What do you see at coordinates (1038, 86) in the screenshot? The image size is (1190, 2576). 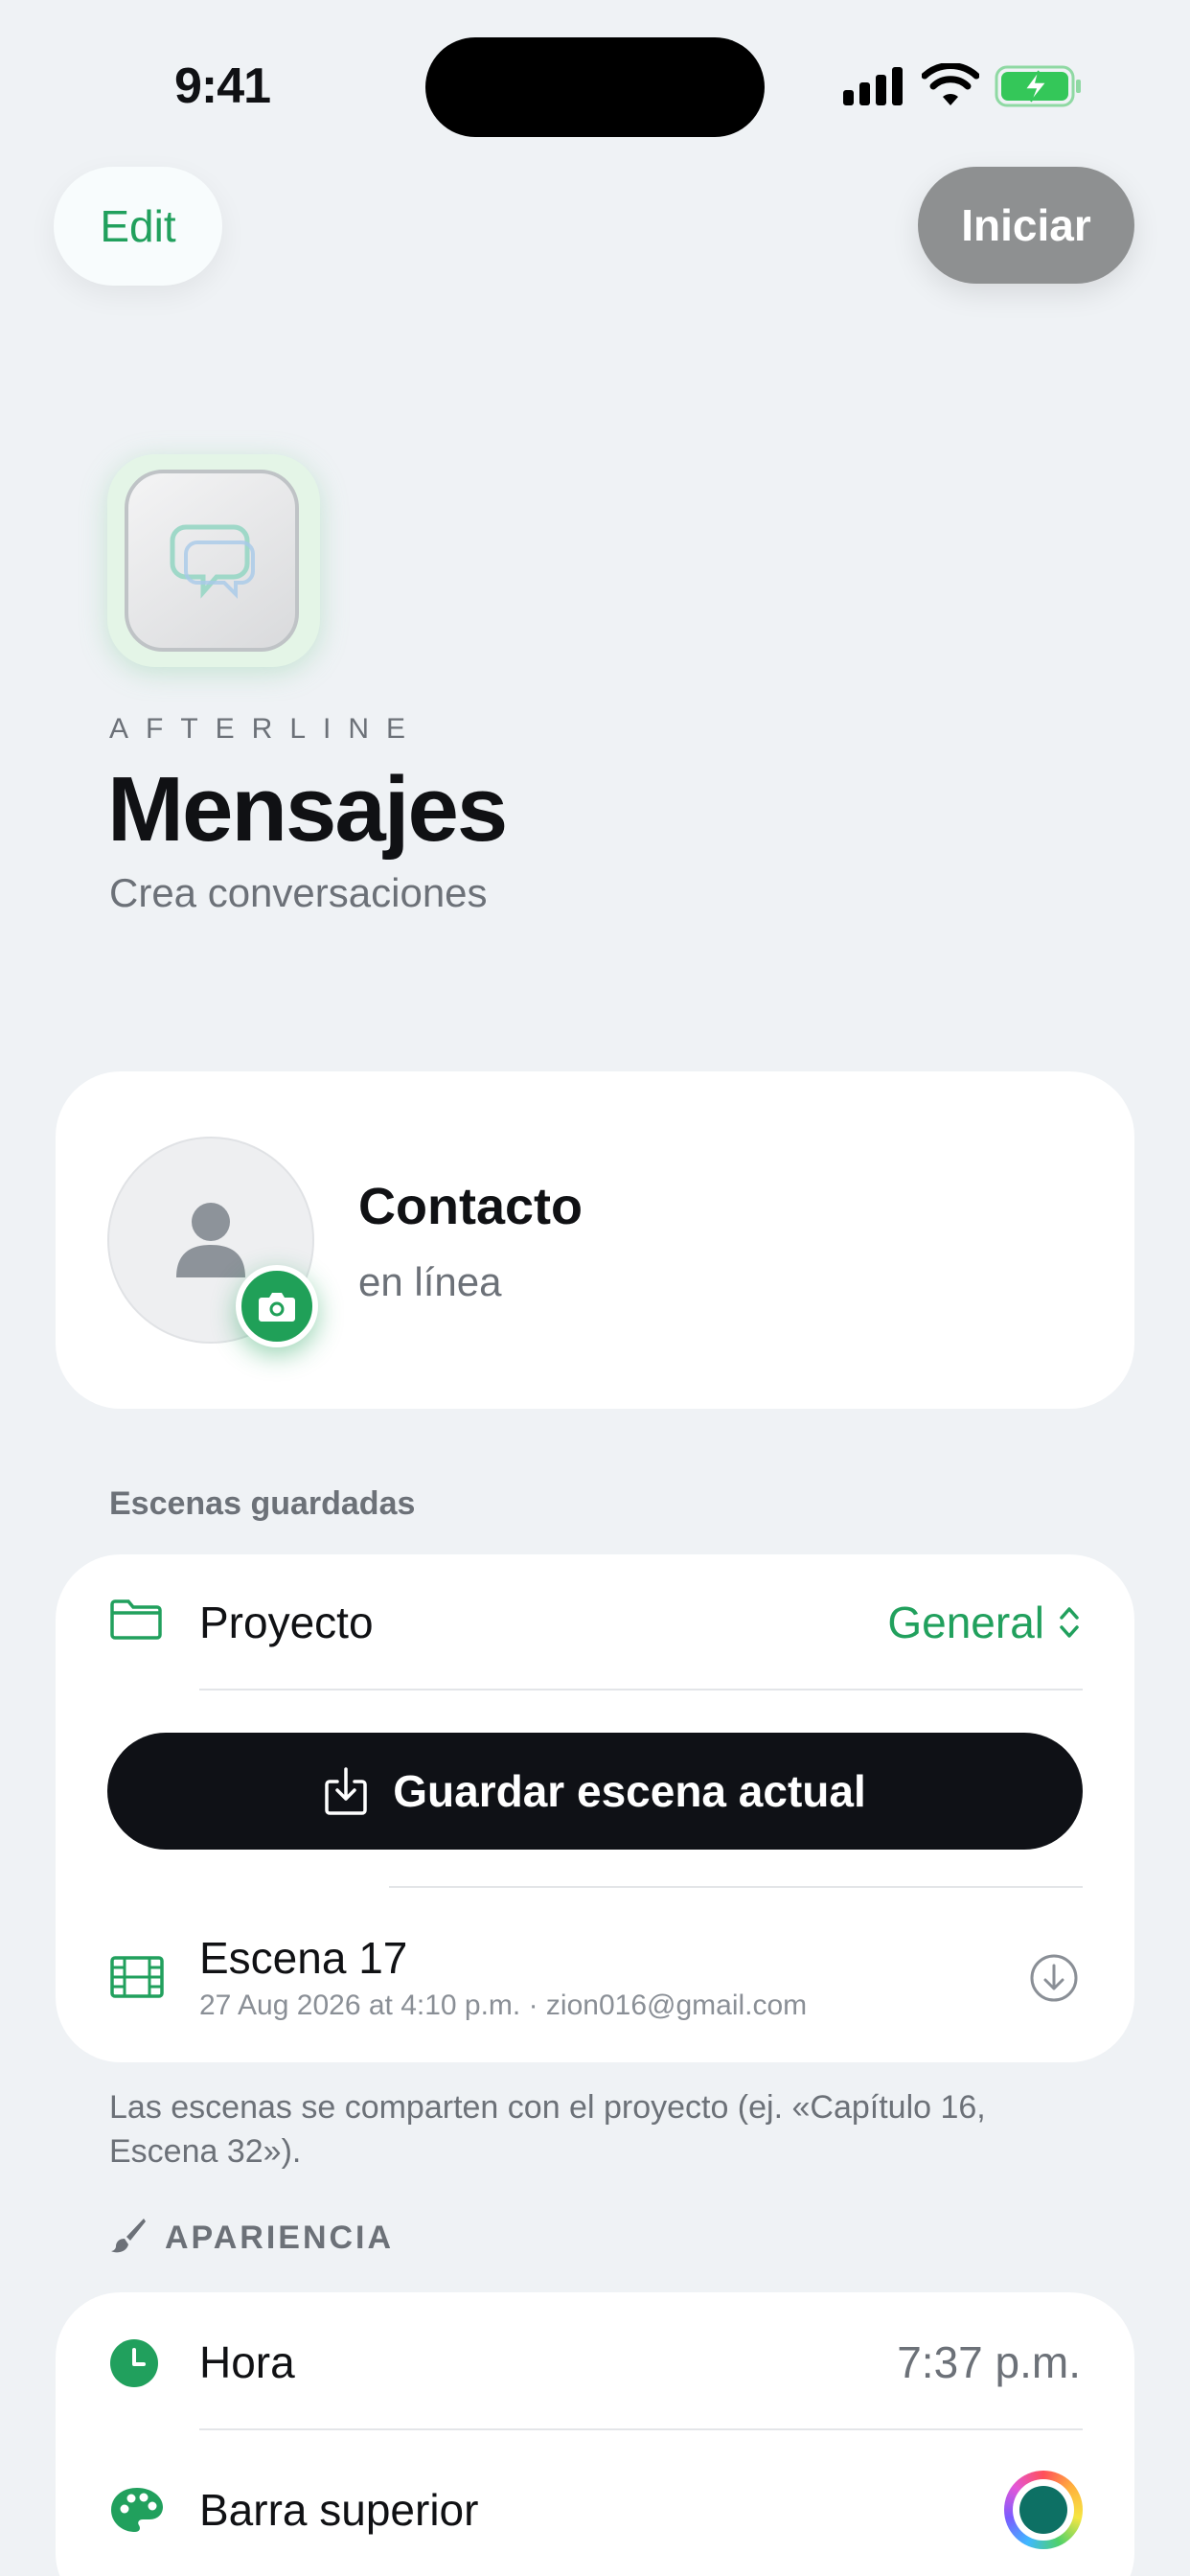 I see `battery-charging-icon` at bounding box center [1038, 86].